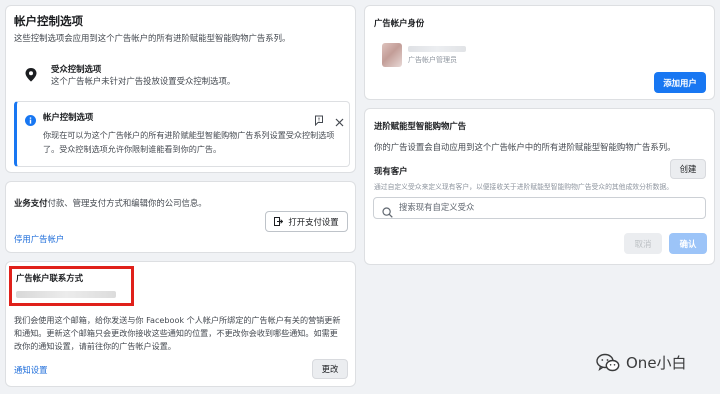  What do you see at coordinates (330, 369) in the screenshot?
I see `change-email-button: 更改` at bounding box center [330, 369].